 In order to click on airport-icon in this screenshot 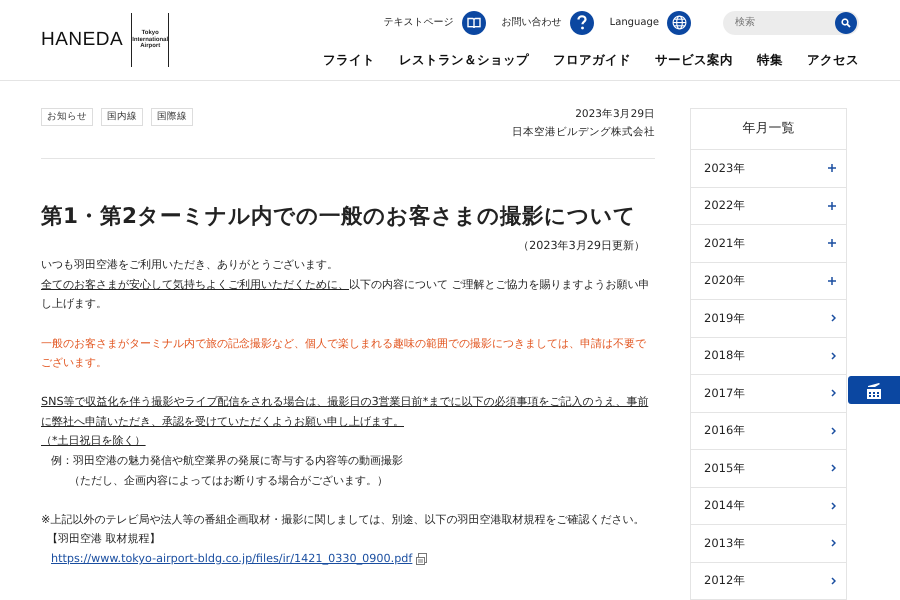, I will do `click(874, 390)`.